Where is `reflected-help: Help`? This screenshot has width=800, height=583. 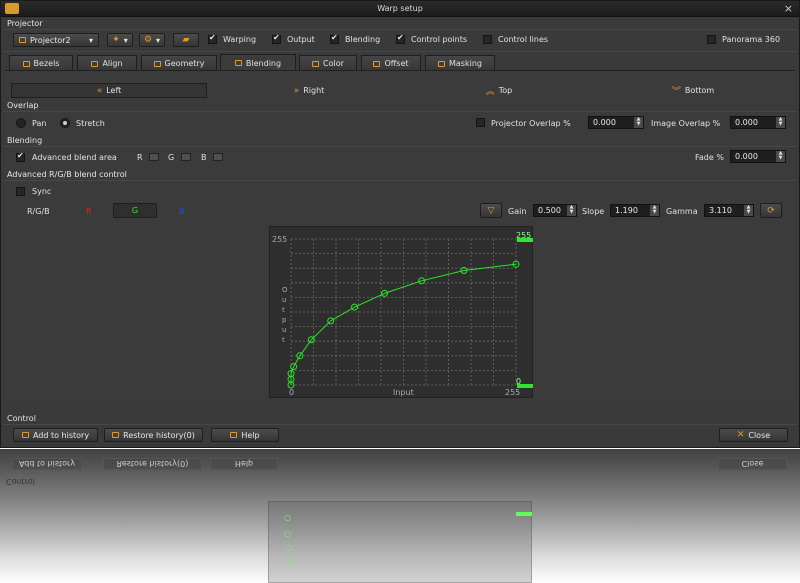
reflected-help: Help is located at coordinates (244, 464).